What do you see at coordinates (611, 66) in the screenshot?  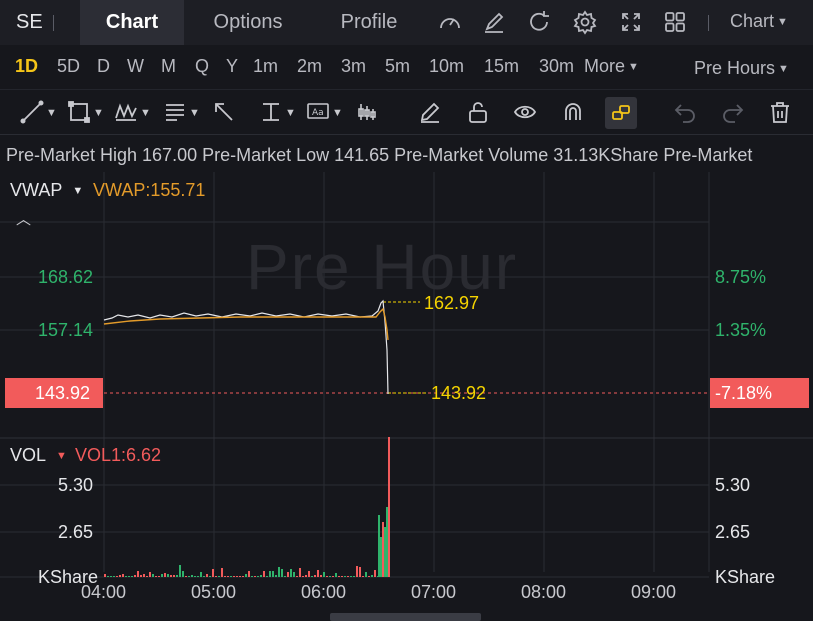 I see `period-more: More ▼` at bounding box center [611, 66].